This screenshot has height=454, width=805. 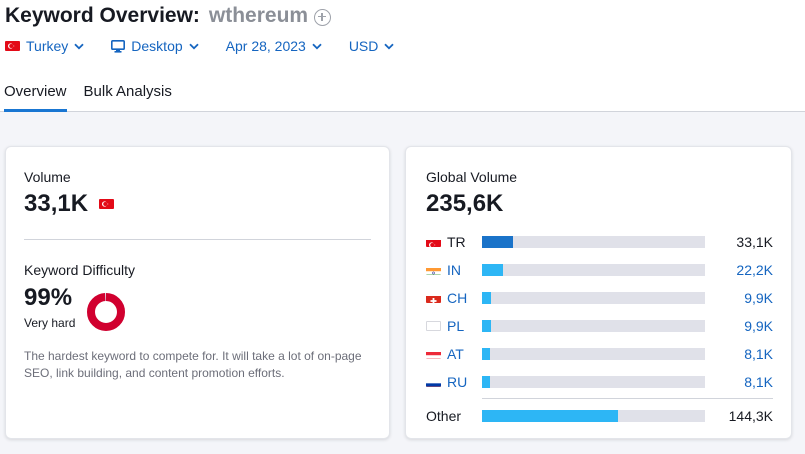 I want to click on date-selector: Apr 28, 2023, so click(x=274, y=46).